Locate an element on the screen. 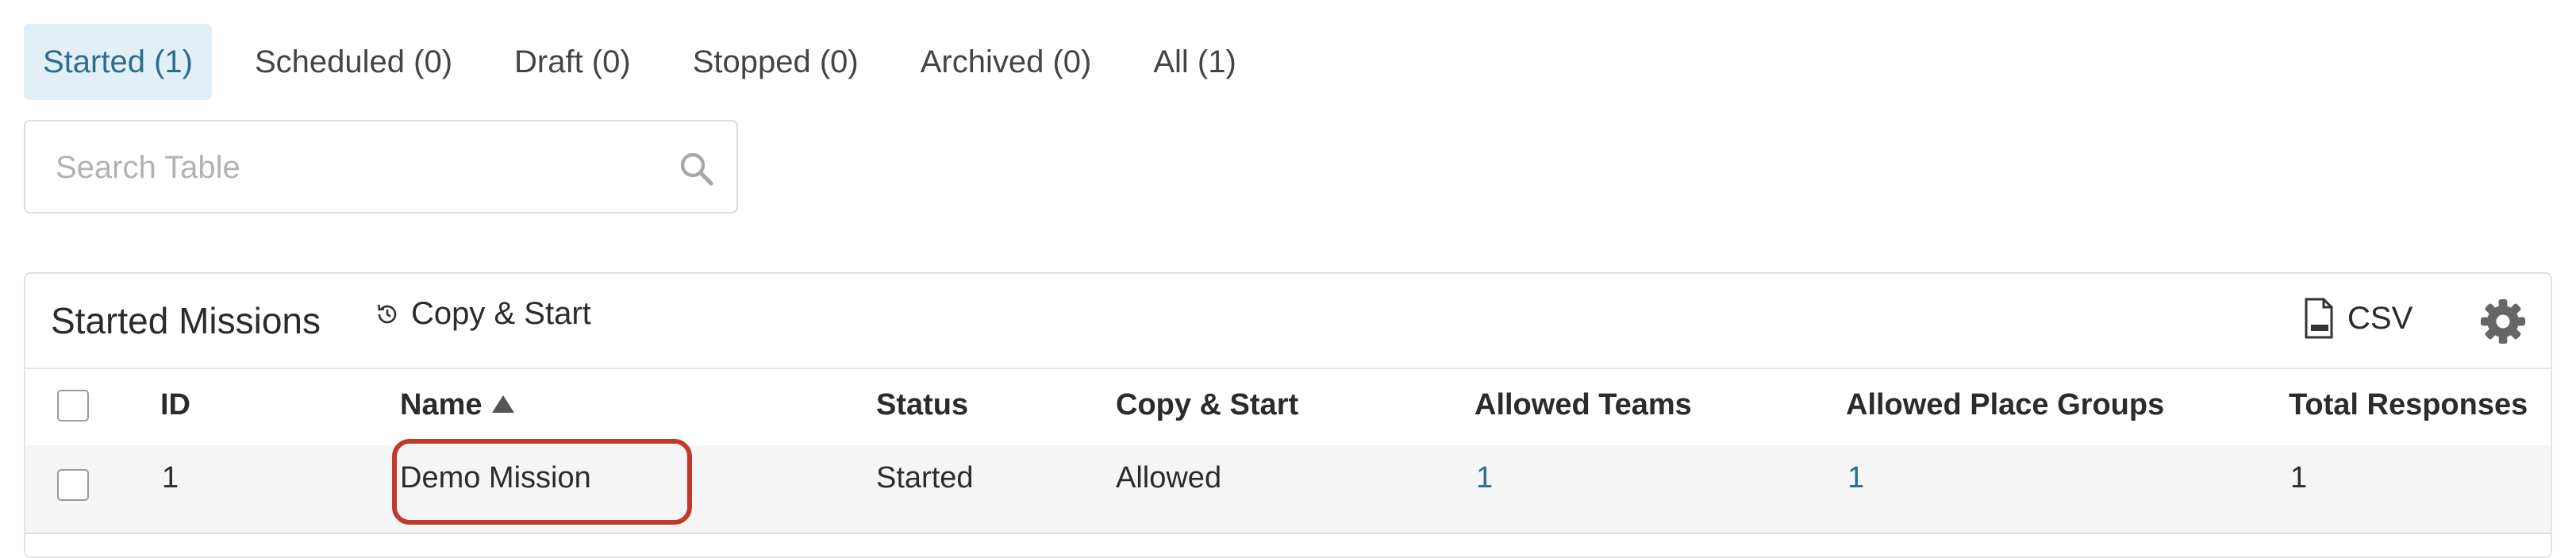 Image resolution: width=2576 pixels, height=558 pixels. column-header-allowed-teams: Allowed Teams is located at coordinates (1583, 405).